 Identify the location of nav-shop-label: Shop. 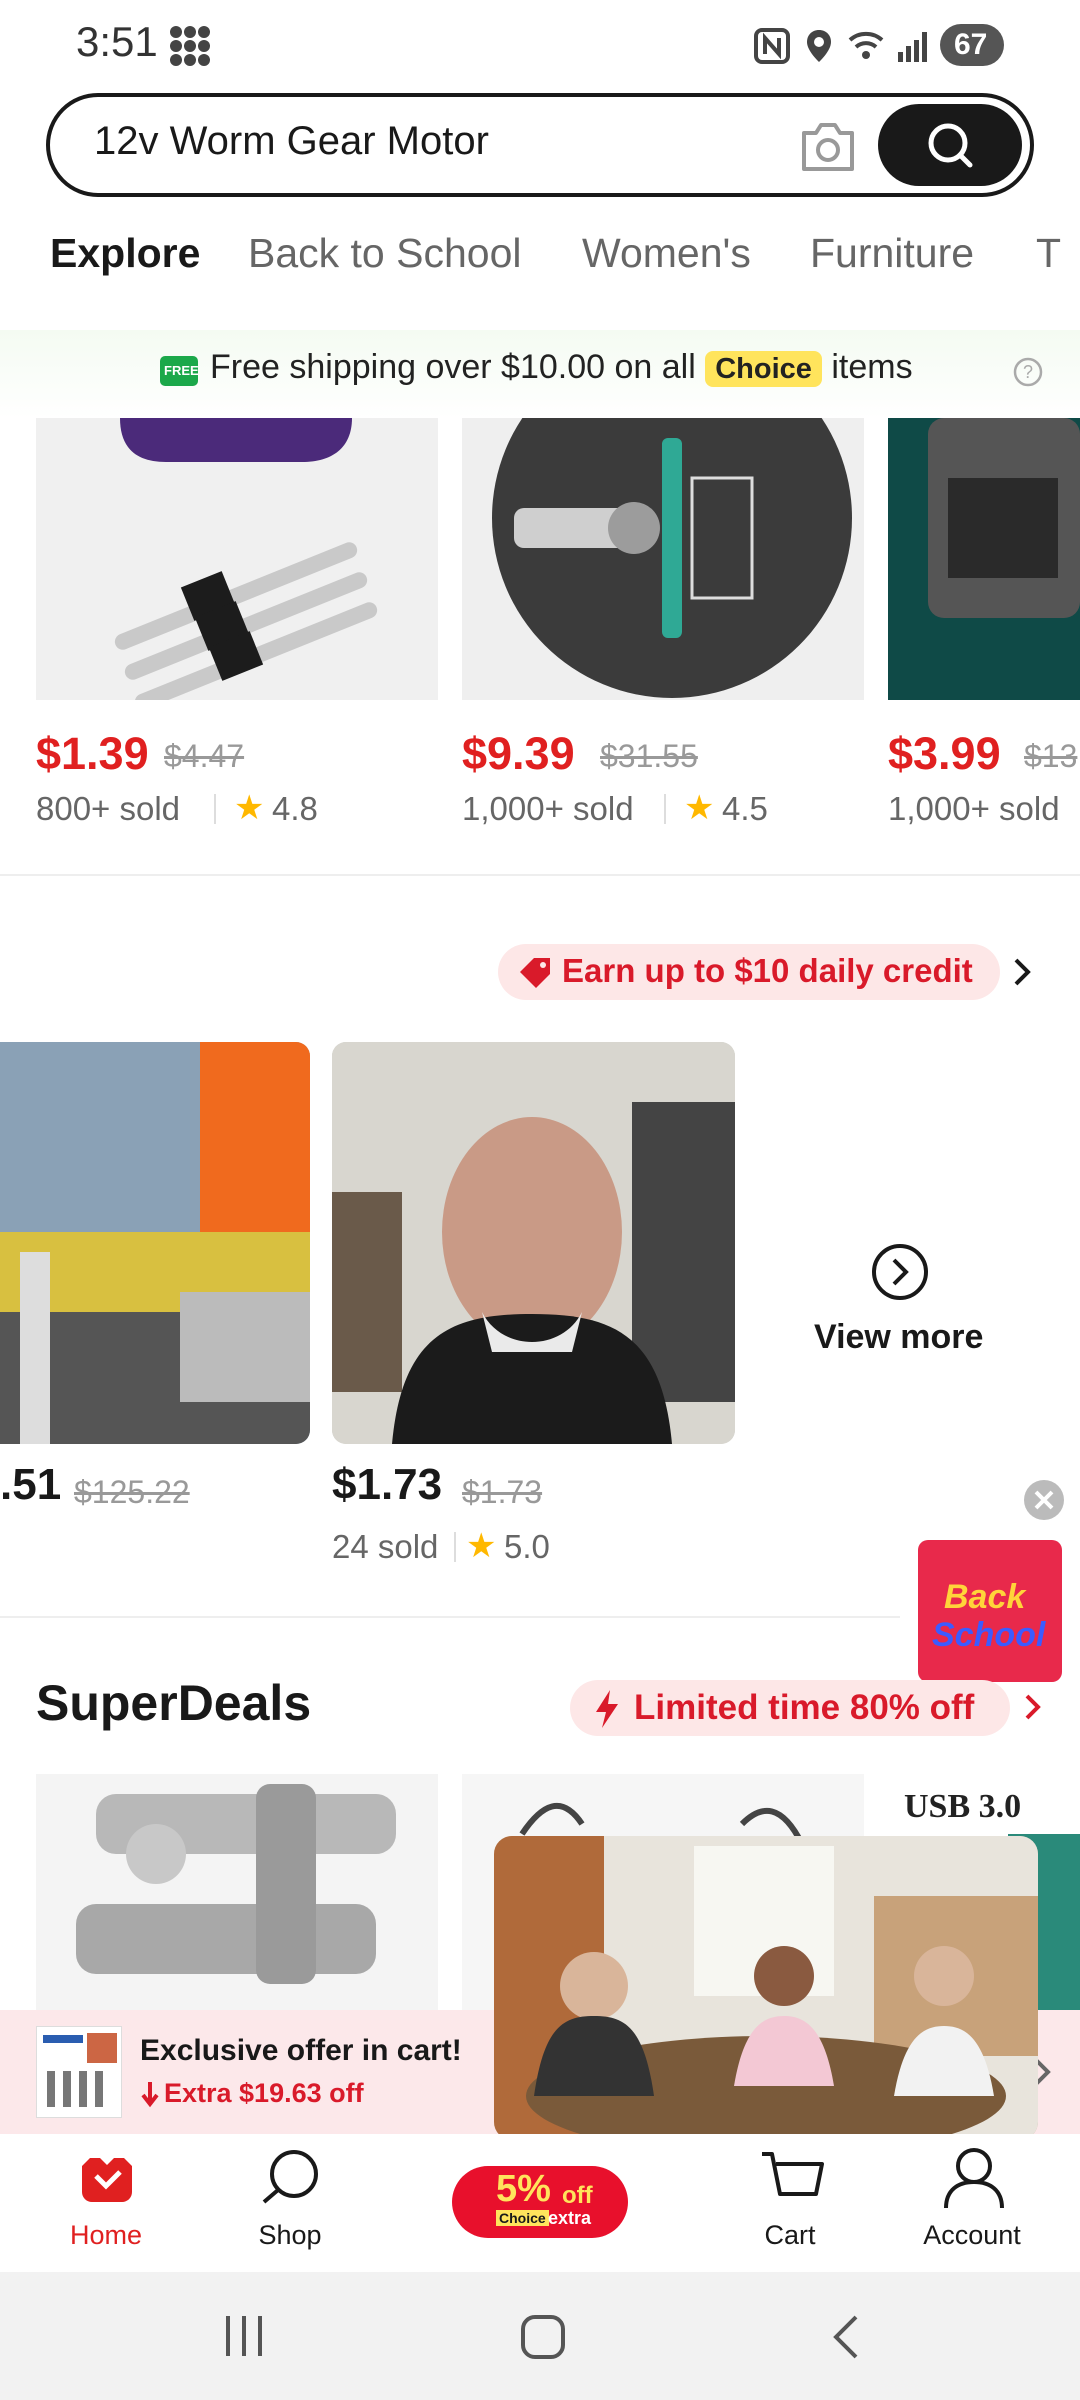
(290, 2235).